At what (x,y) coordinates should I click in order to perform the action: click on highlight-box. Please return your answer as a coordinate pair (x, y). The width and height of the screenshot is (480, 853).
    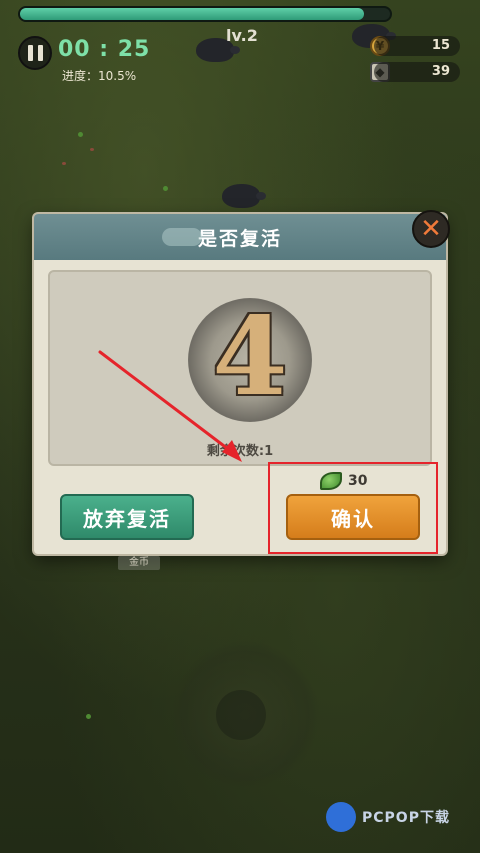
    Looking at the image, I should click on (353, 508).